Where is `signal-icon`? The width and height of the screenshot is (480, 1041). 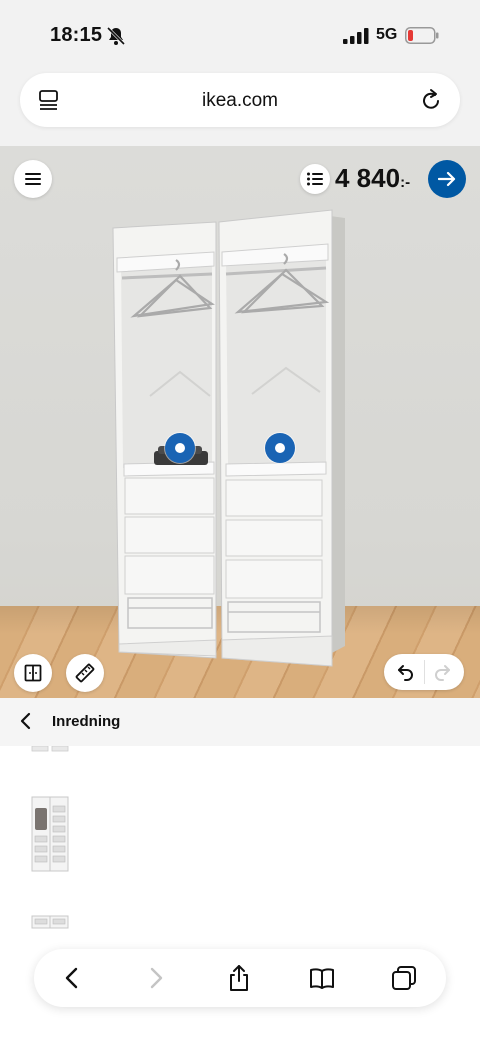 signal-icon is located at coordinates (356, 36).